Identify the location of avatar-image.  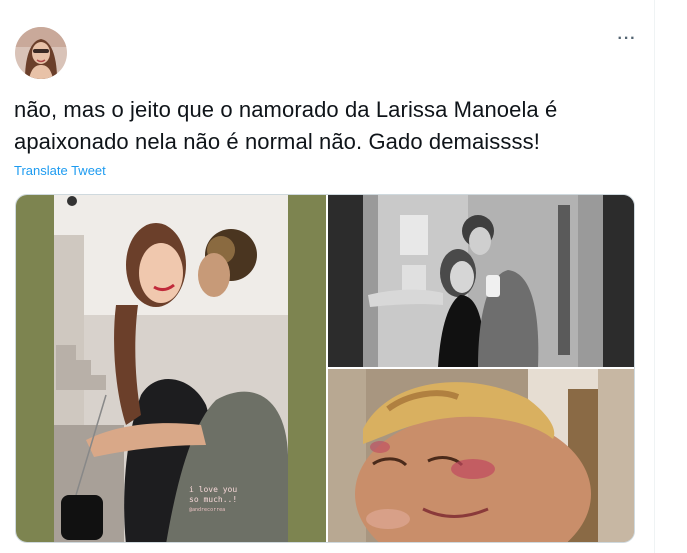
(41, 53).